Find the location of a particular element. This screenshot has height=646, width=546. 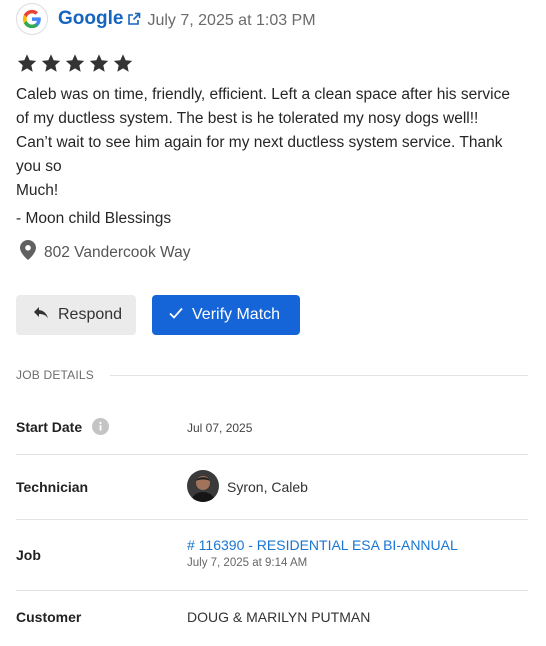

job-label: Job is located at coordinates (28, 555).